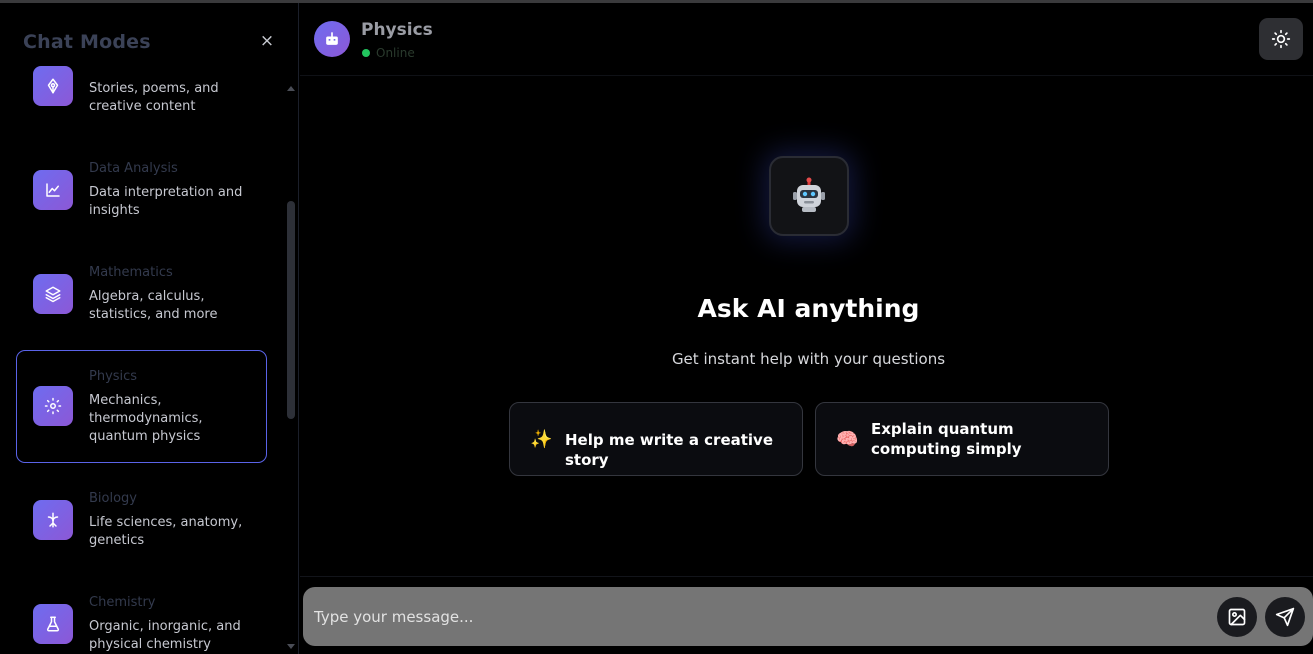 This screenshot has height=654, width=1313. I want to click on status-indicator: Online, so click(388, 53).